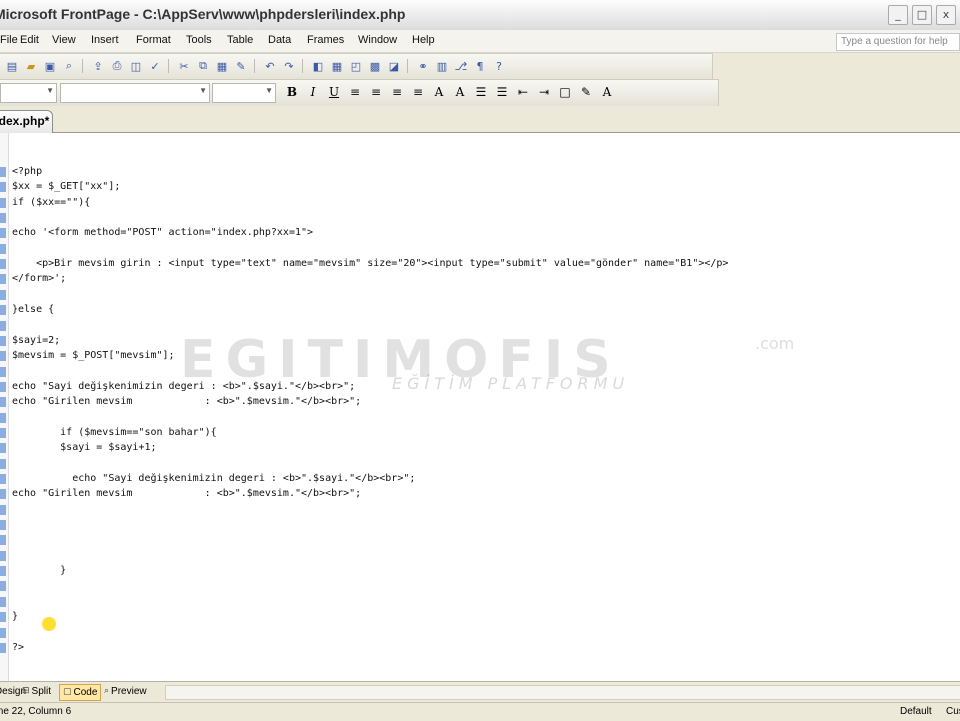 The image size is (960, 721). What do you see at coordinates (129, 691) in the screenshot?
I see `tab-preview-label: Preview` at bounding box center [129, 691].